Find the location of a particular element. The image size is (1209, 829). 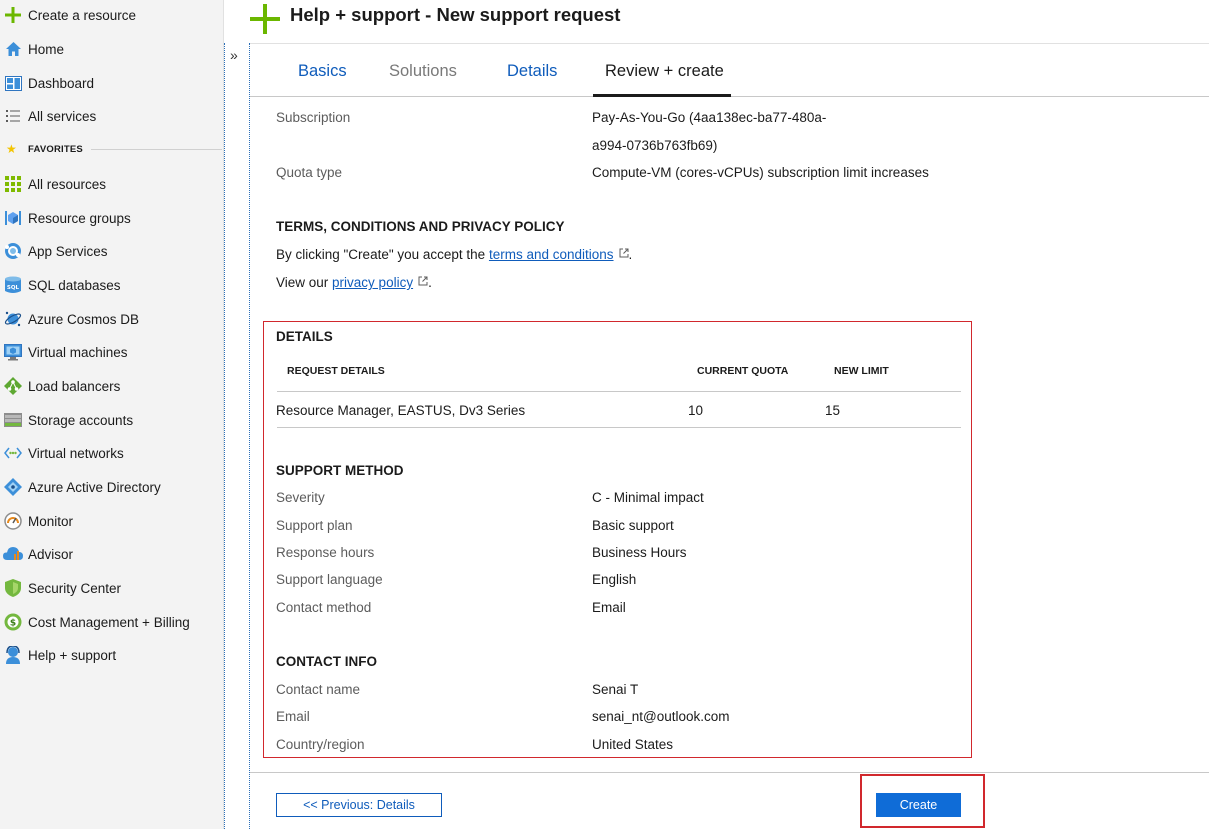

contact-info-title: CONTACT INFO is located at coordinates (326, 661).